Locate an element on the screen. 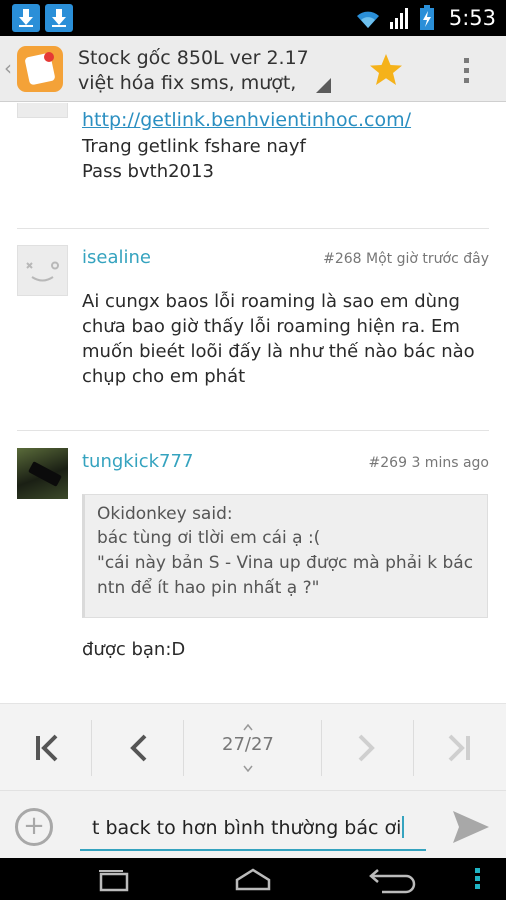 The height and width of the screenshot is (900, 506). next-page-icon is located at coordinates (366, 748).